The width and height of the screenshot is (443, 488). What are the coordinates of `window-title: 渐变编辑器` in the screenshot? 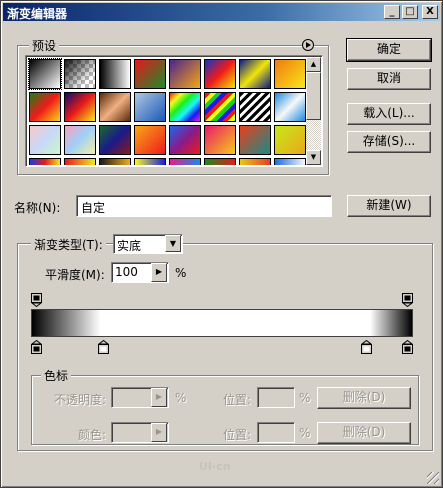 It's located at (37, 14).